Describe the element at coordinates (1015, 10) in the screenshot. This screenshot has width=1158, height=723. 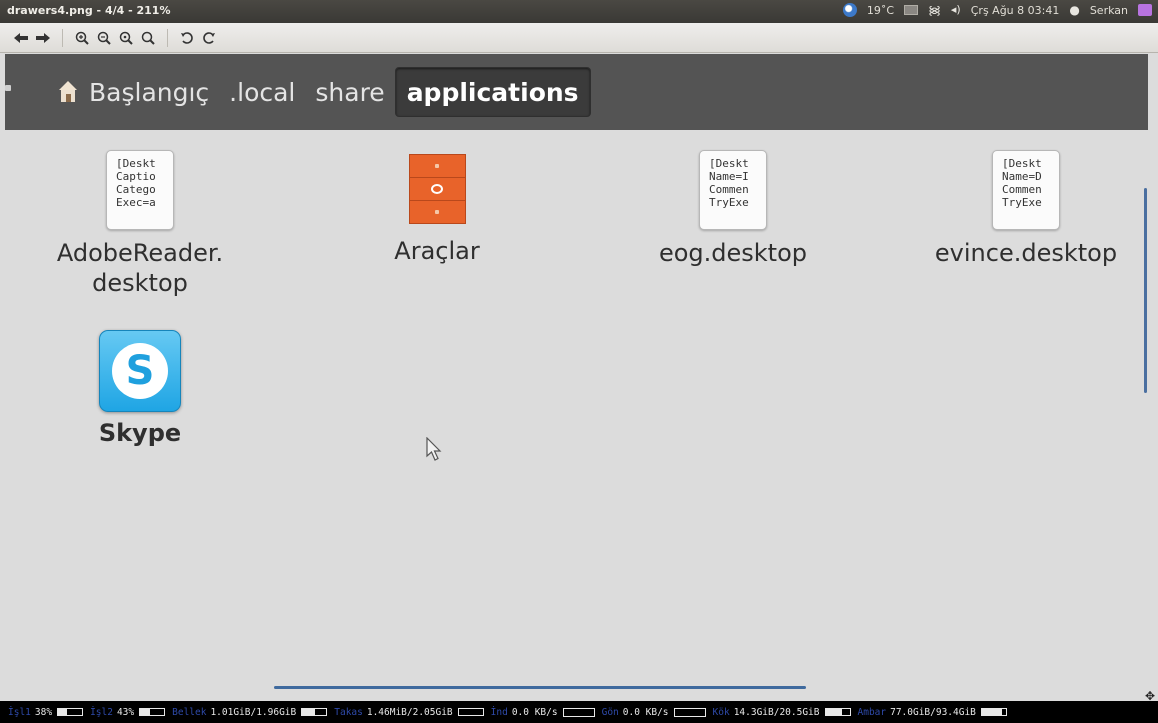
I see `clock-text: Çrş Ağu 8 03:41` at that location.